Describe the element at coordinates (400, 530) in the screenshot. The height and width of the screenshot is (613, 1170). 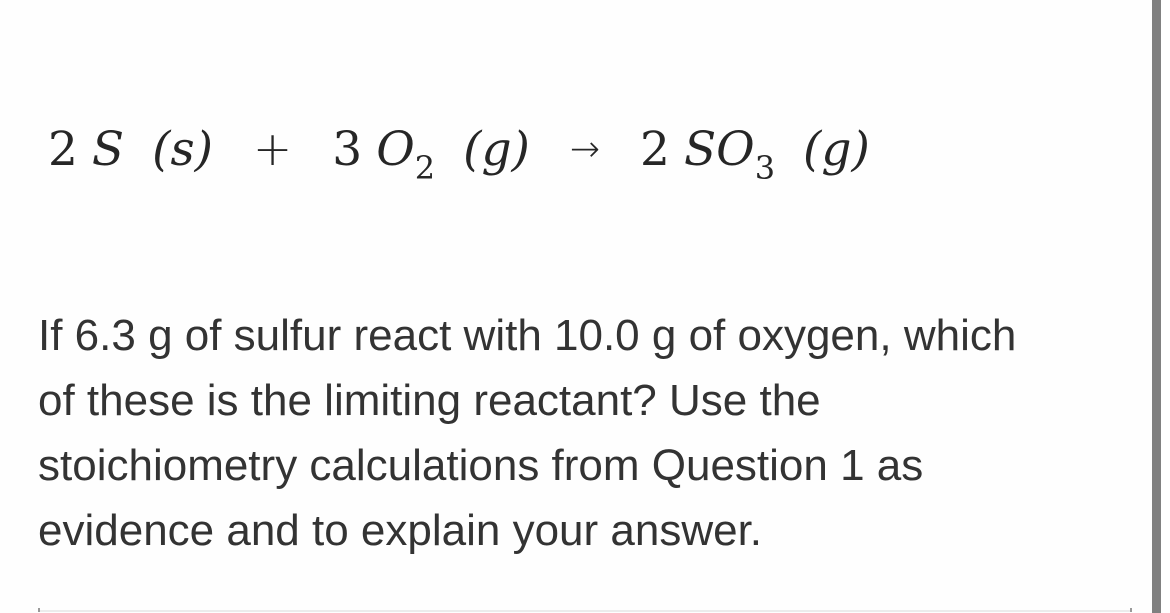
I see `question-line: evidence and to explain your answer.` at that location.